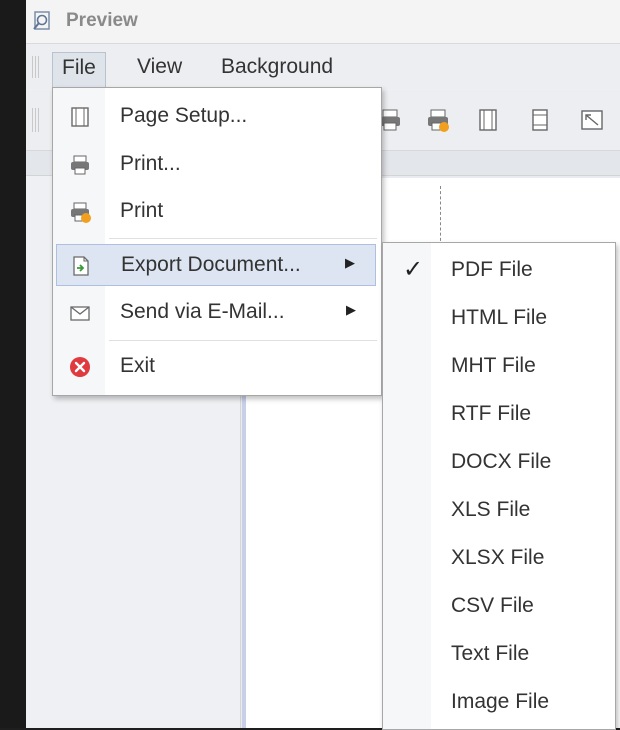  I want to click on export-item-label: Image File, so click(500, 701).